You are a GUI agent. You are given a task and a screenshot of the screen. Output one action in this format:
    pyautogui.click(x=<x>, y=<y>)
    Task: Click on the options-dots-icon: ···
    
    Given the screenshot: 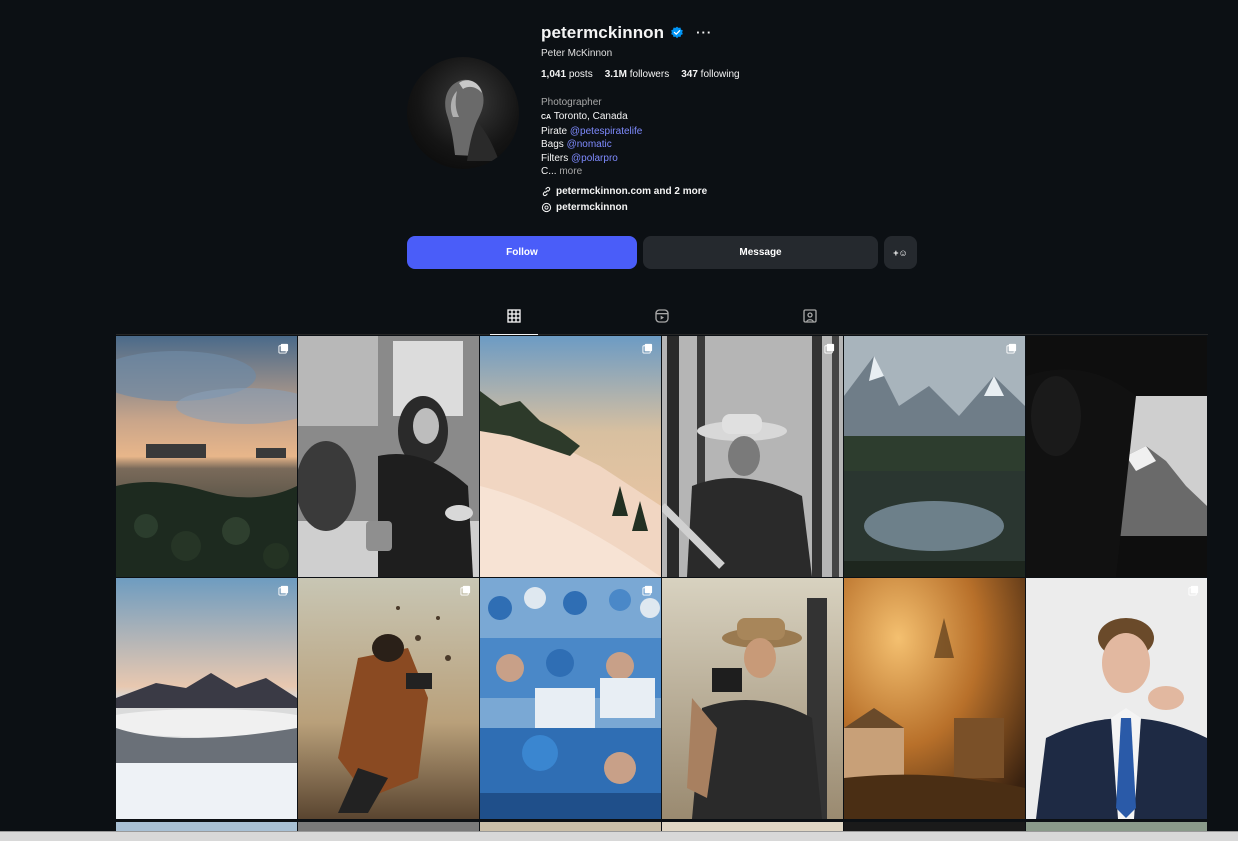 What is the action you would take?
    pyautogui.click(x=704, y=32)
    